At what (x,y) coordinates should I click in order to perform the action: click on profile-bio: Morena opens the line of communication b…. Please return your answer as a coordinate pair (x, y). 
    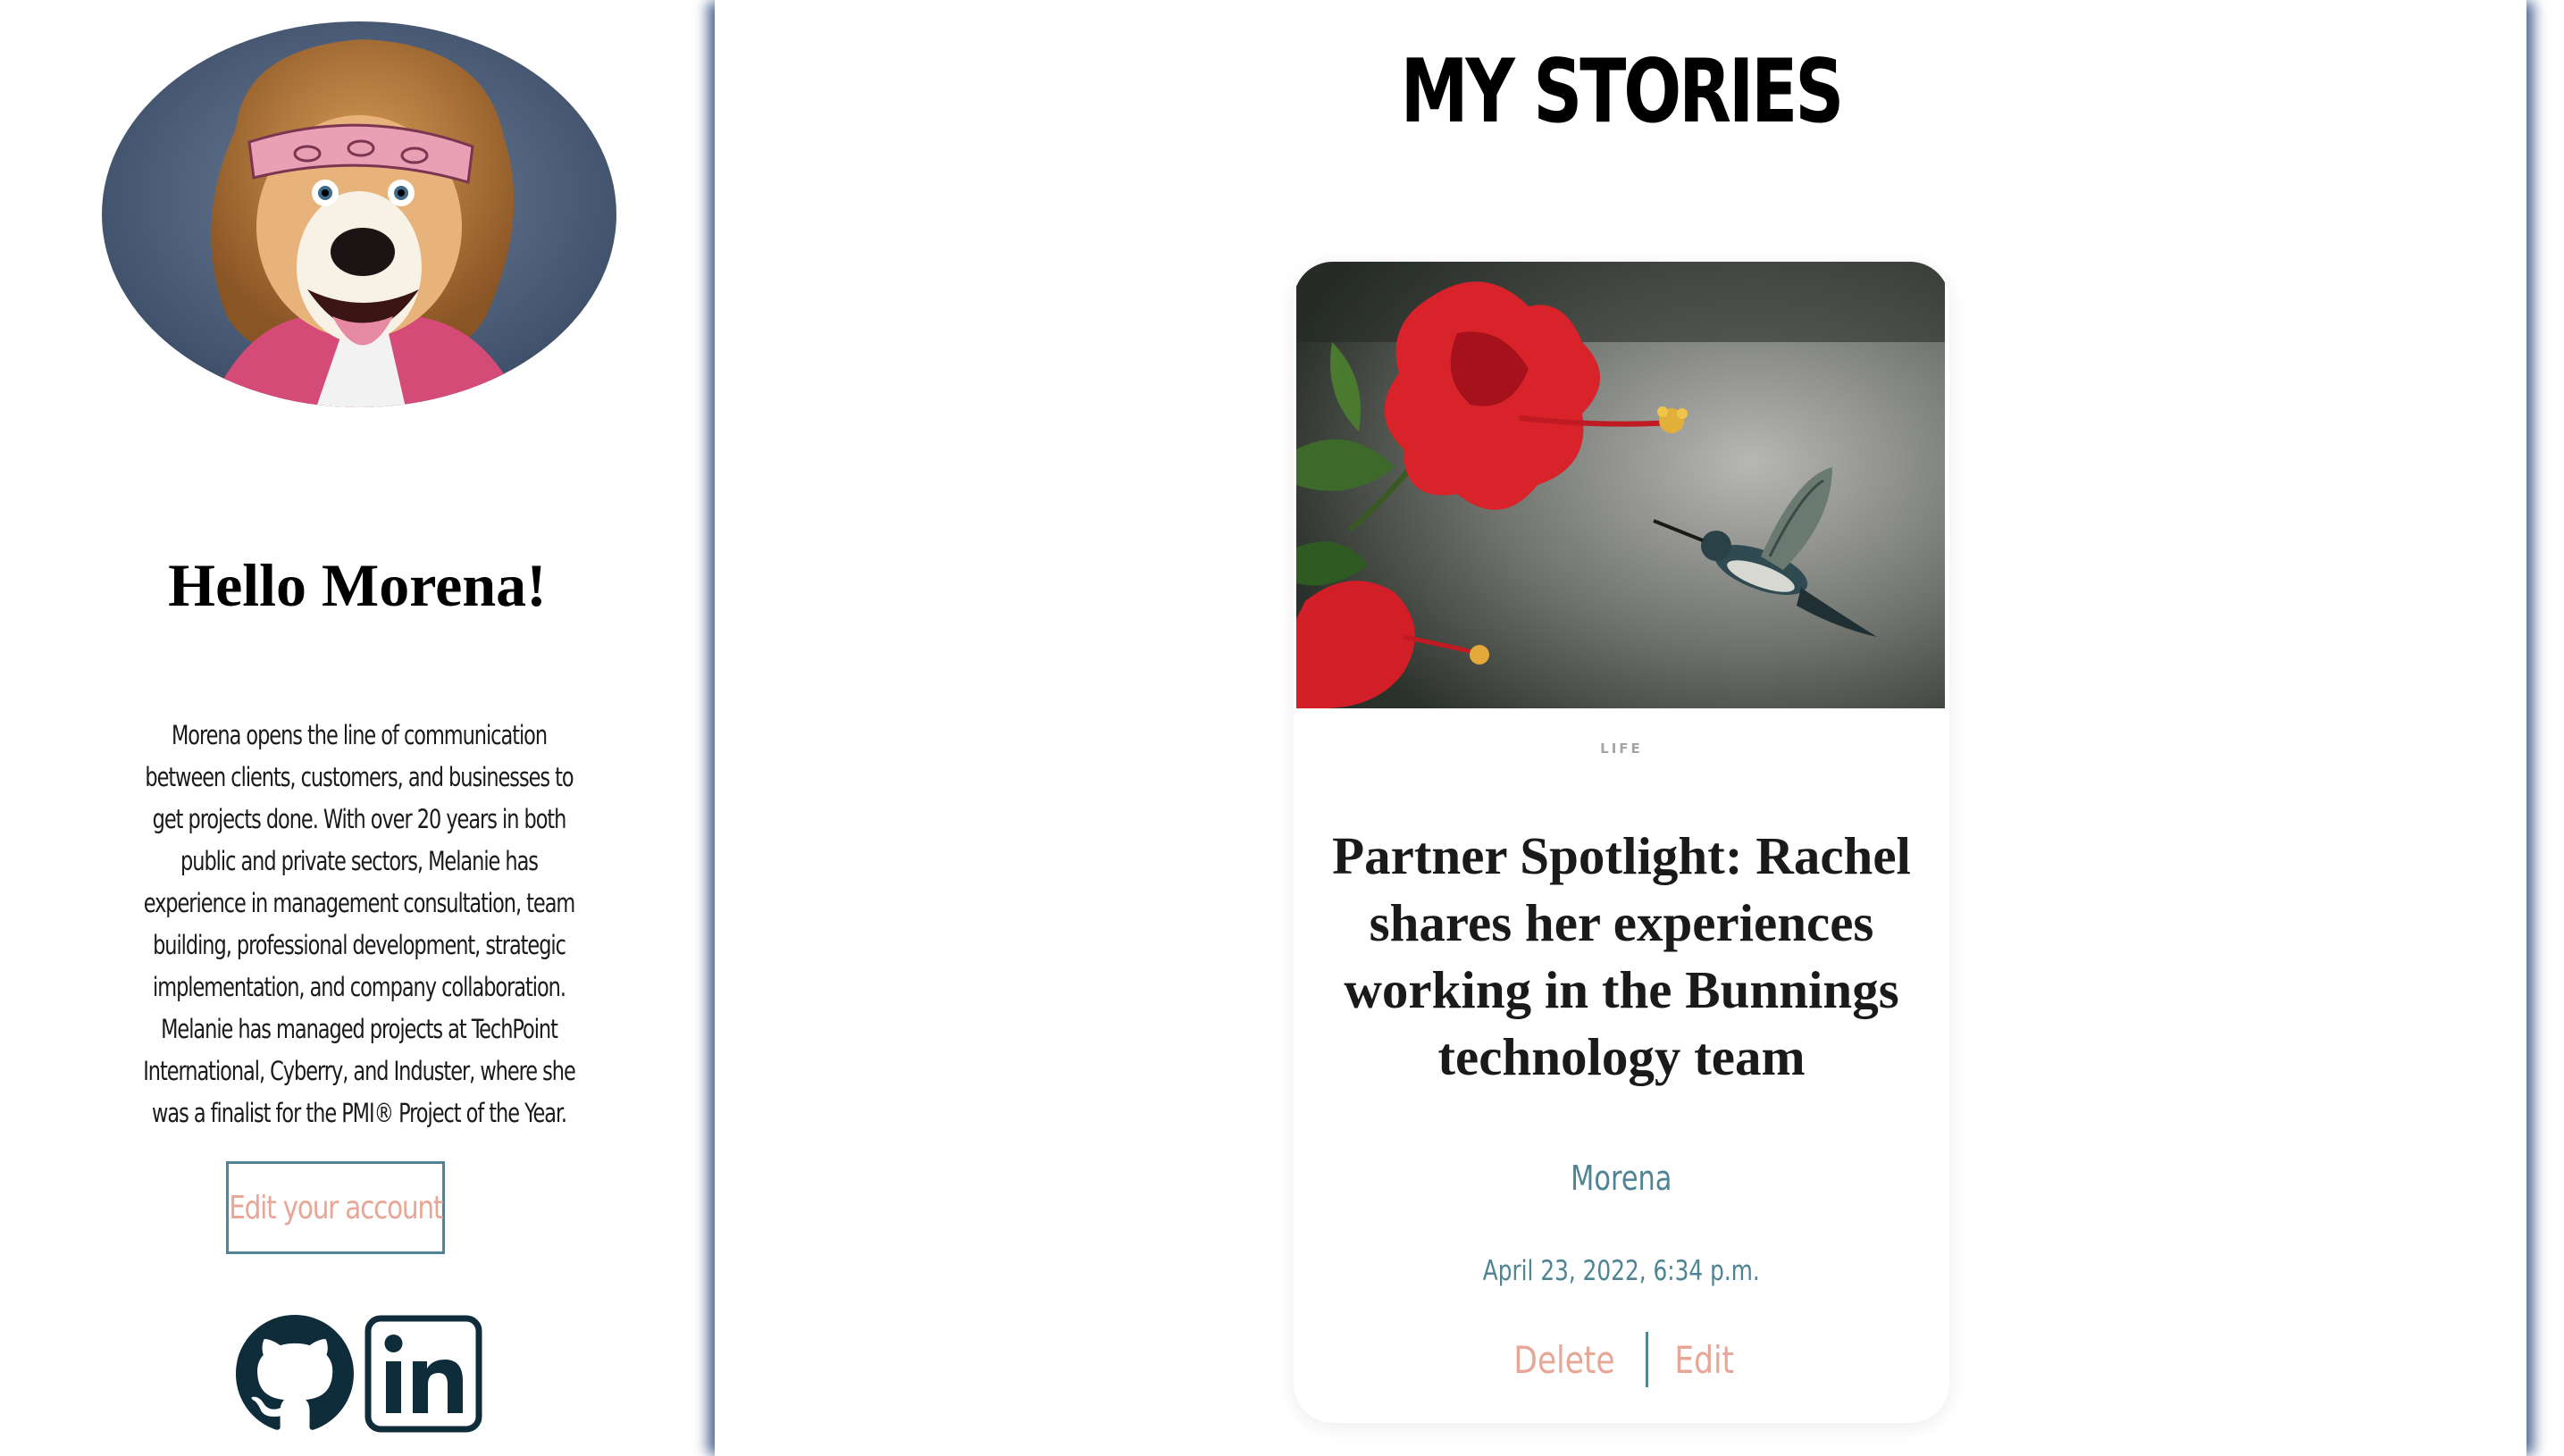
    Looking at the image, I should click on (359, 924).